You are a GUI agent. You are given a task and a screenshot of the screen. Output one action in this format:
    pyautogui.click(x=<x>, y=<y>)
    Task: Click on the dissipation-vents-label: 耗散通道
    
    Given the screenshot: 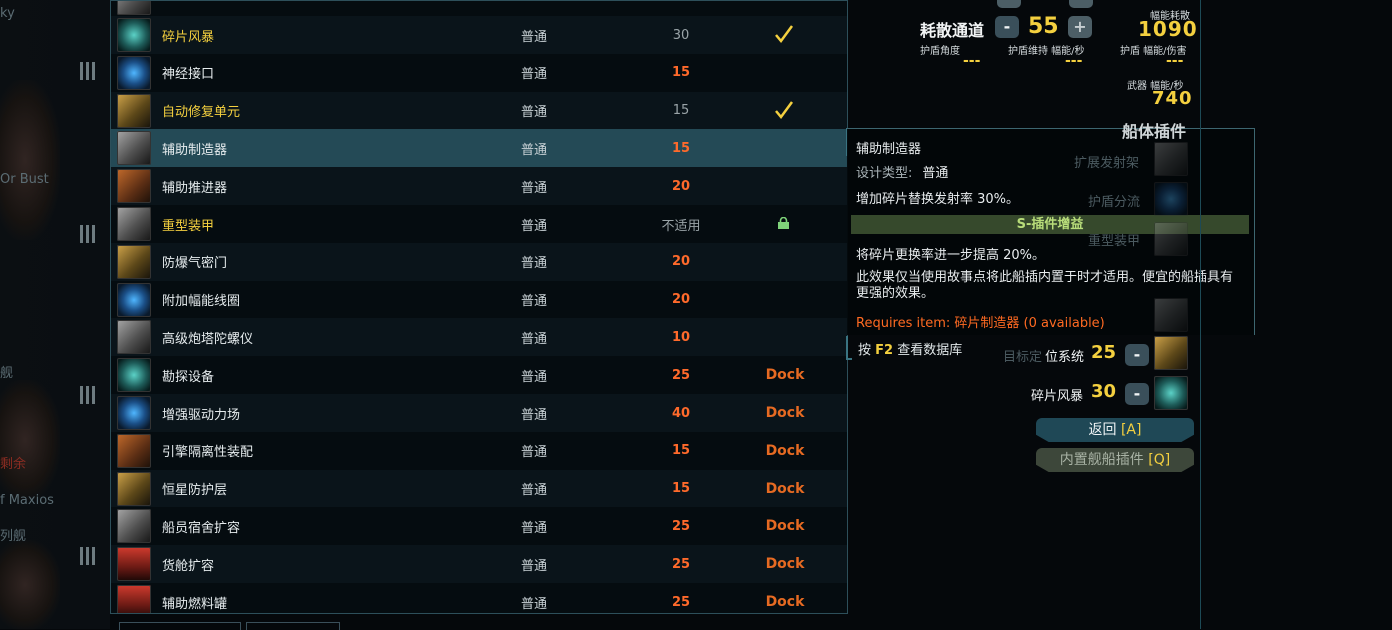 What is the action you would take?
    pyautogui.click(x=952, y=30)
    